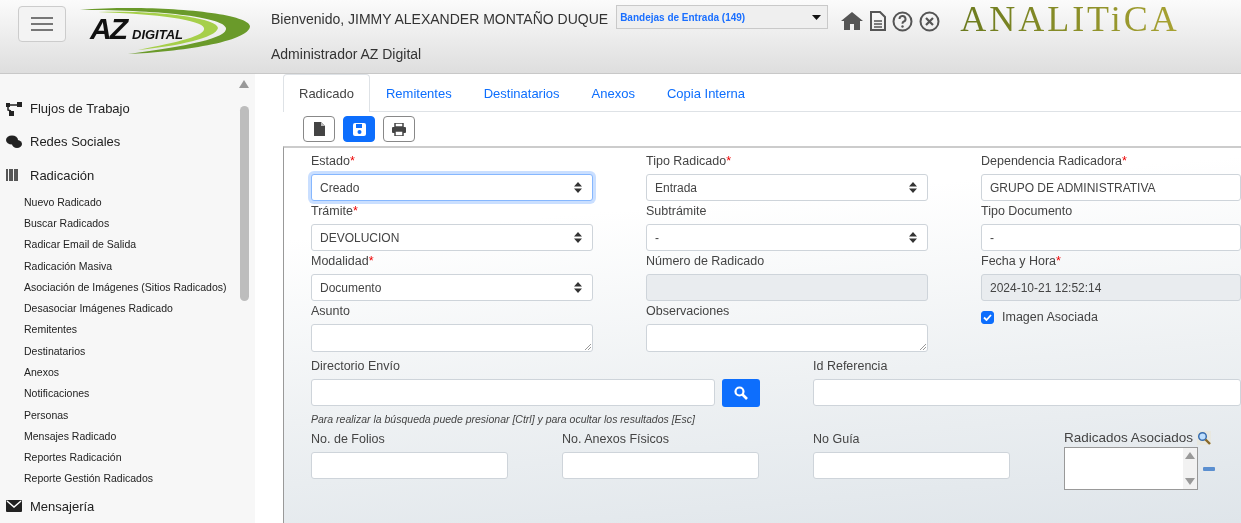 This screenshot has height=523, width=1241. I want to click on close-icon, so click(930, 21).